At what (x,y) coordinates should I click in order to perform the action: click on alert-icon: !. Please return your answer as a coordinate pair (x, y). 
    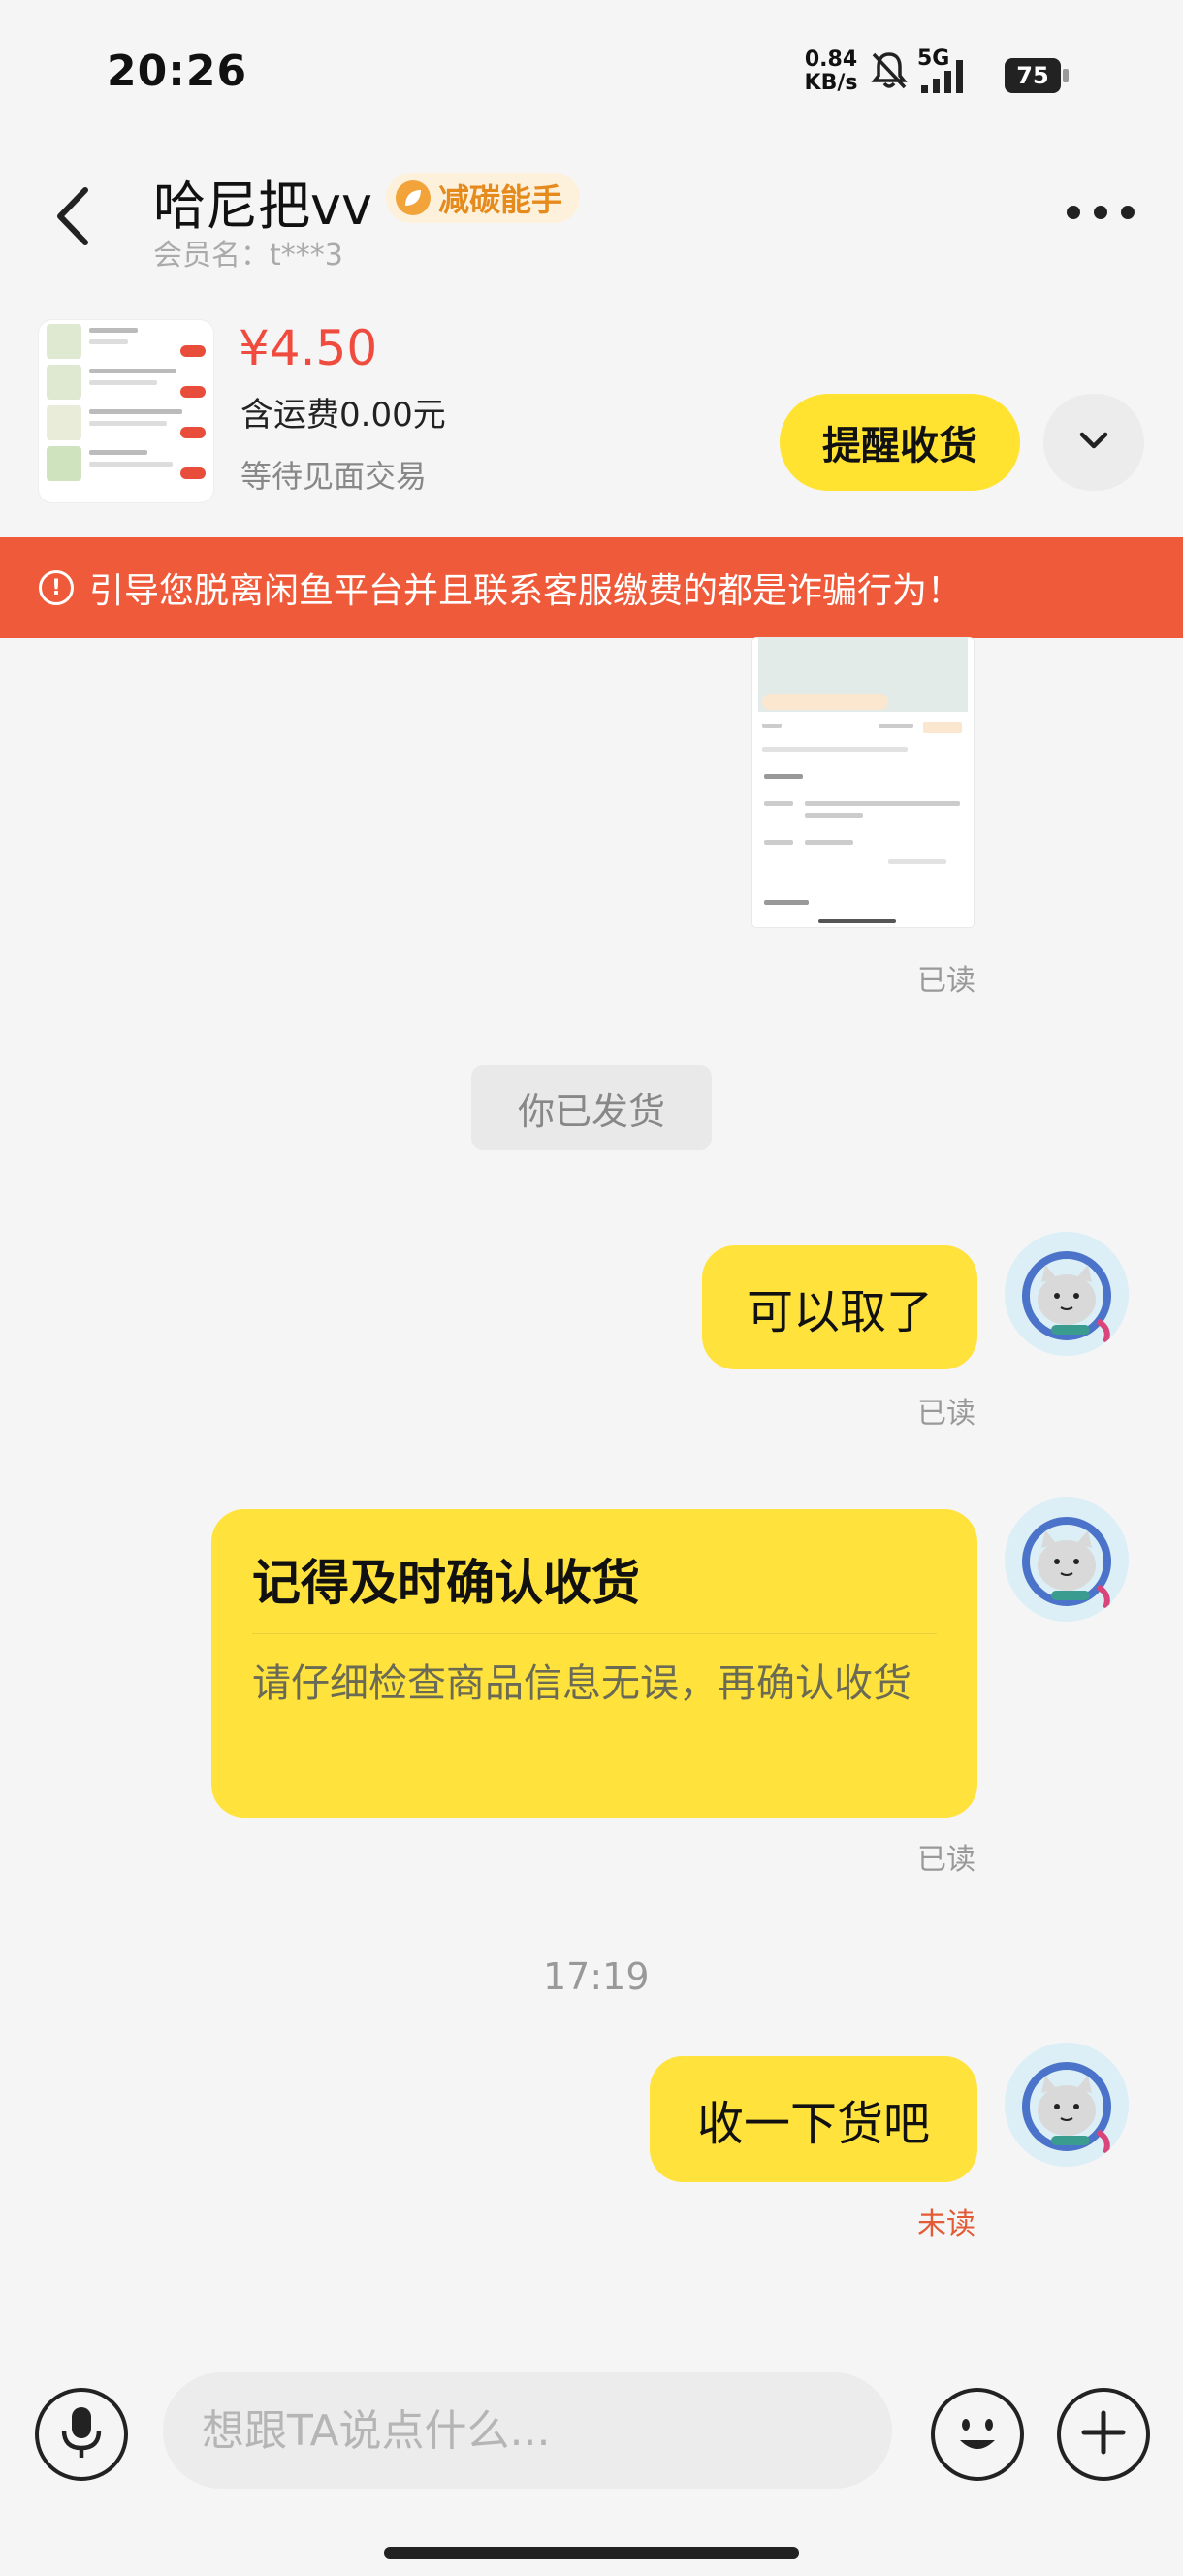
    Looking at the image, I should click on (56, 587).